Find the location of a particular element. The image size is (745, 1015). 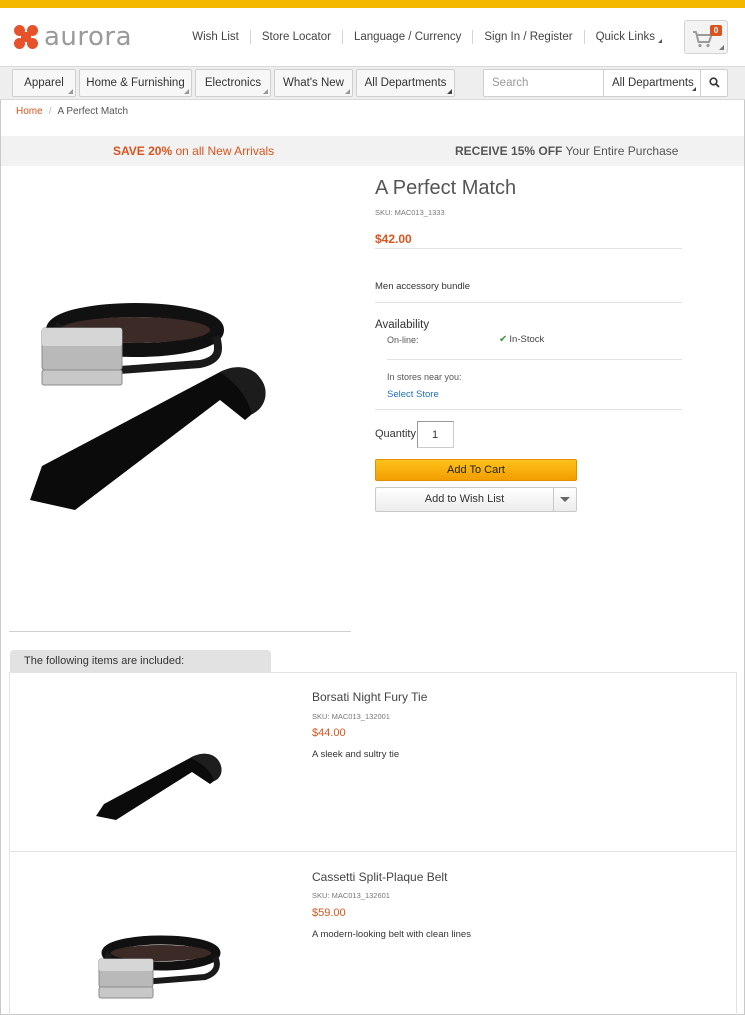

stores-near-you-label: In stores near you: is located at coordinates (424, 377).